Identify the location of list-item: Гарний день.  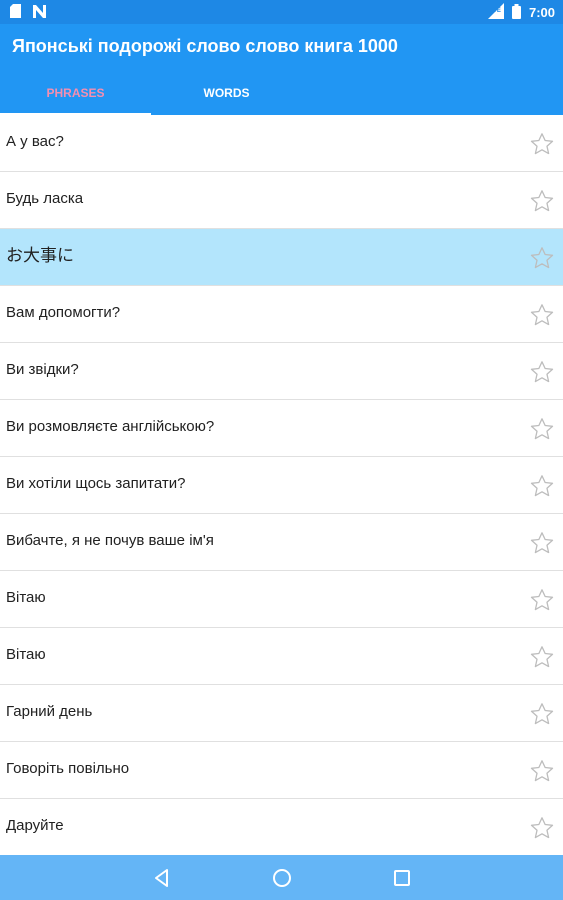
(281, 713).